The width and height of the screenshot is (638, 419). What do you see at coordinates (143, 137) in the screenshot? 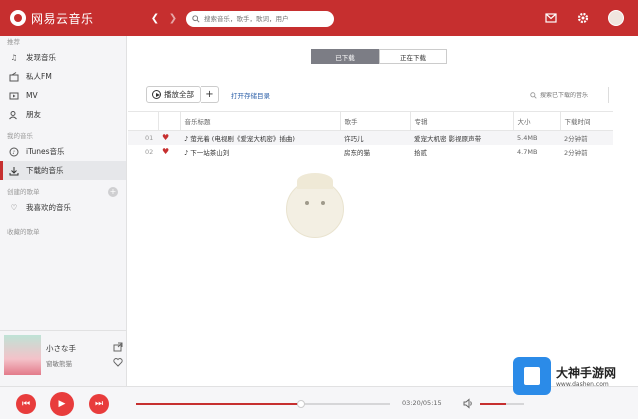
I see `row-index: 01` at bounding box center [143, 137].